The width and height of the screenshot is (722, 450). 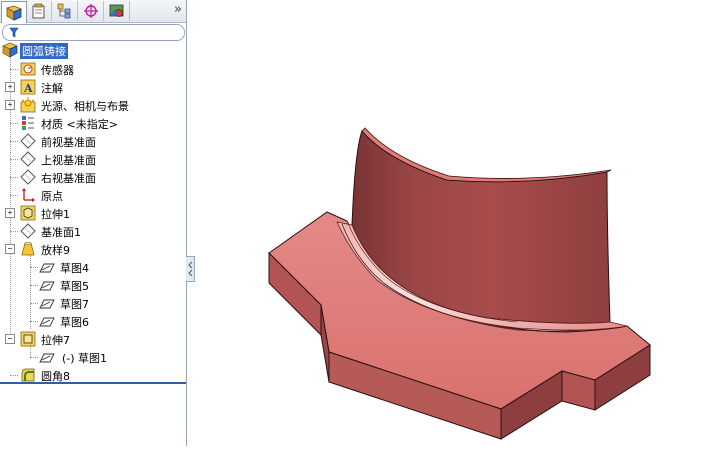 I want to click on tree-item-sketch6: 草图6, so click(x=93, y=321).